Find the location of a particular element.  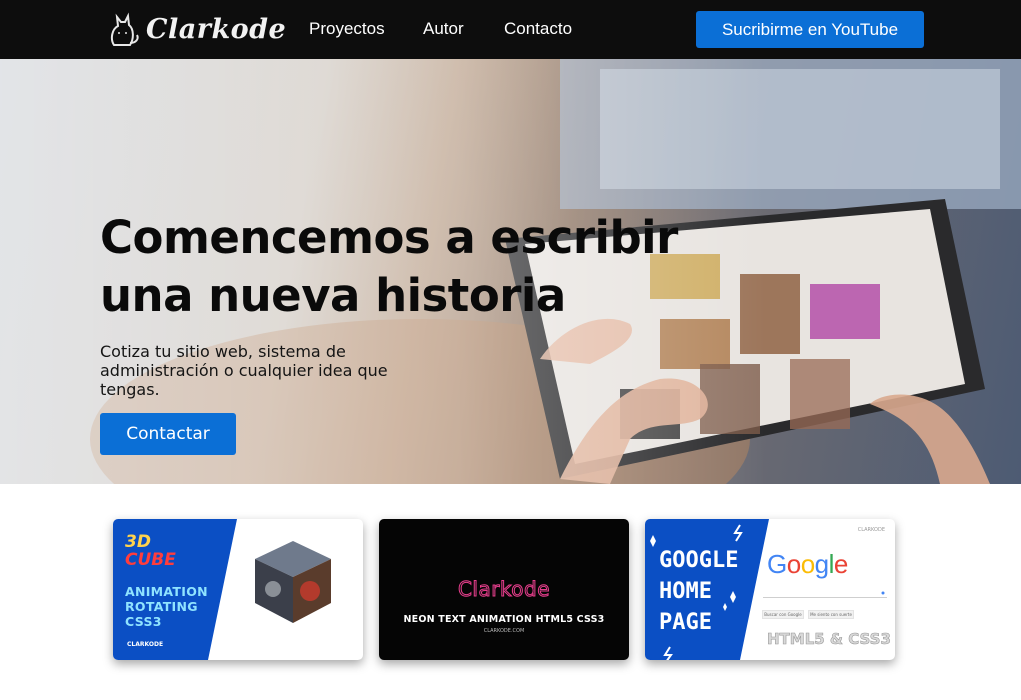

site-logo: Clarkode is located at coordinates (196, 29).